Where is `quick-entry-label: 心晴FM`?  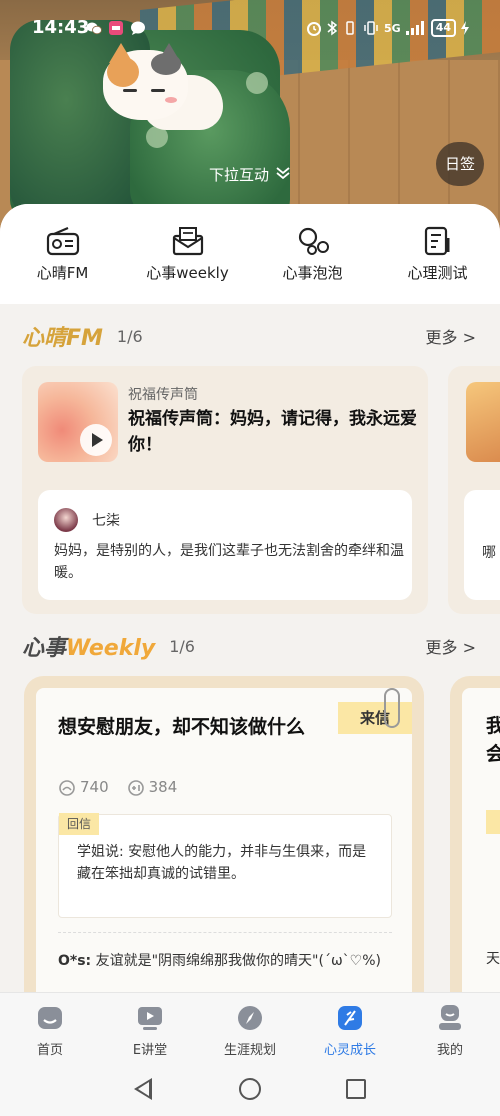
quick-entry-label: 心晴FM is located at coordinates (62, 273).